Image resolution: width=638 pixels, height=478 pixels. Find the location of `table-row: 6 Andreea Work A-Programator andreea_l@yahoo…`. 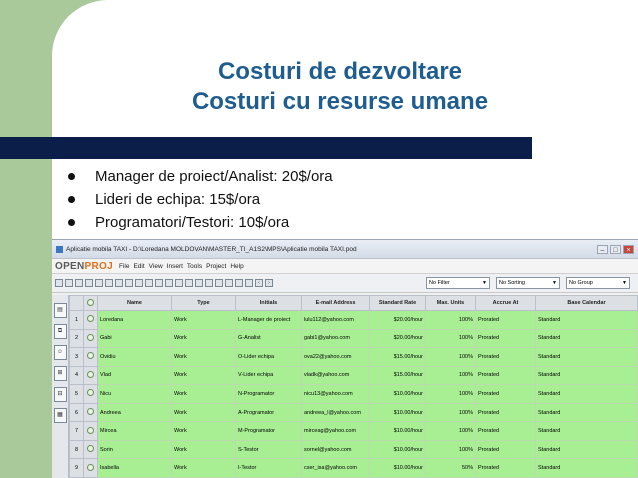

table-row: 6 Andreea Work A-Programator andreea_l@yahoo… is located at coordinates (353, 412).